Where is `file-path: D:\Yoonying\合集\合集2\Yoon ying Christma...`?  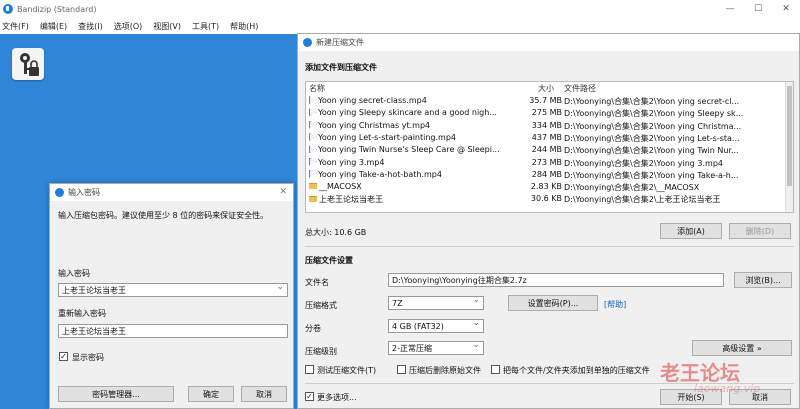
file-path: D:\Yoonying\合集\合集2\Yoon ying Christma... is located at coordinates (653, 126).